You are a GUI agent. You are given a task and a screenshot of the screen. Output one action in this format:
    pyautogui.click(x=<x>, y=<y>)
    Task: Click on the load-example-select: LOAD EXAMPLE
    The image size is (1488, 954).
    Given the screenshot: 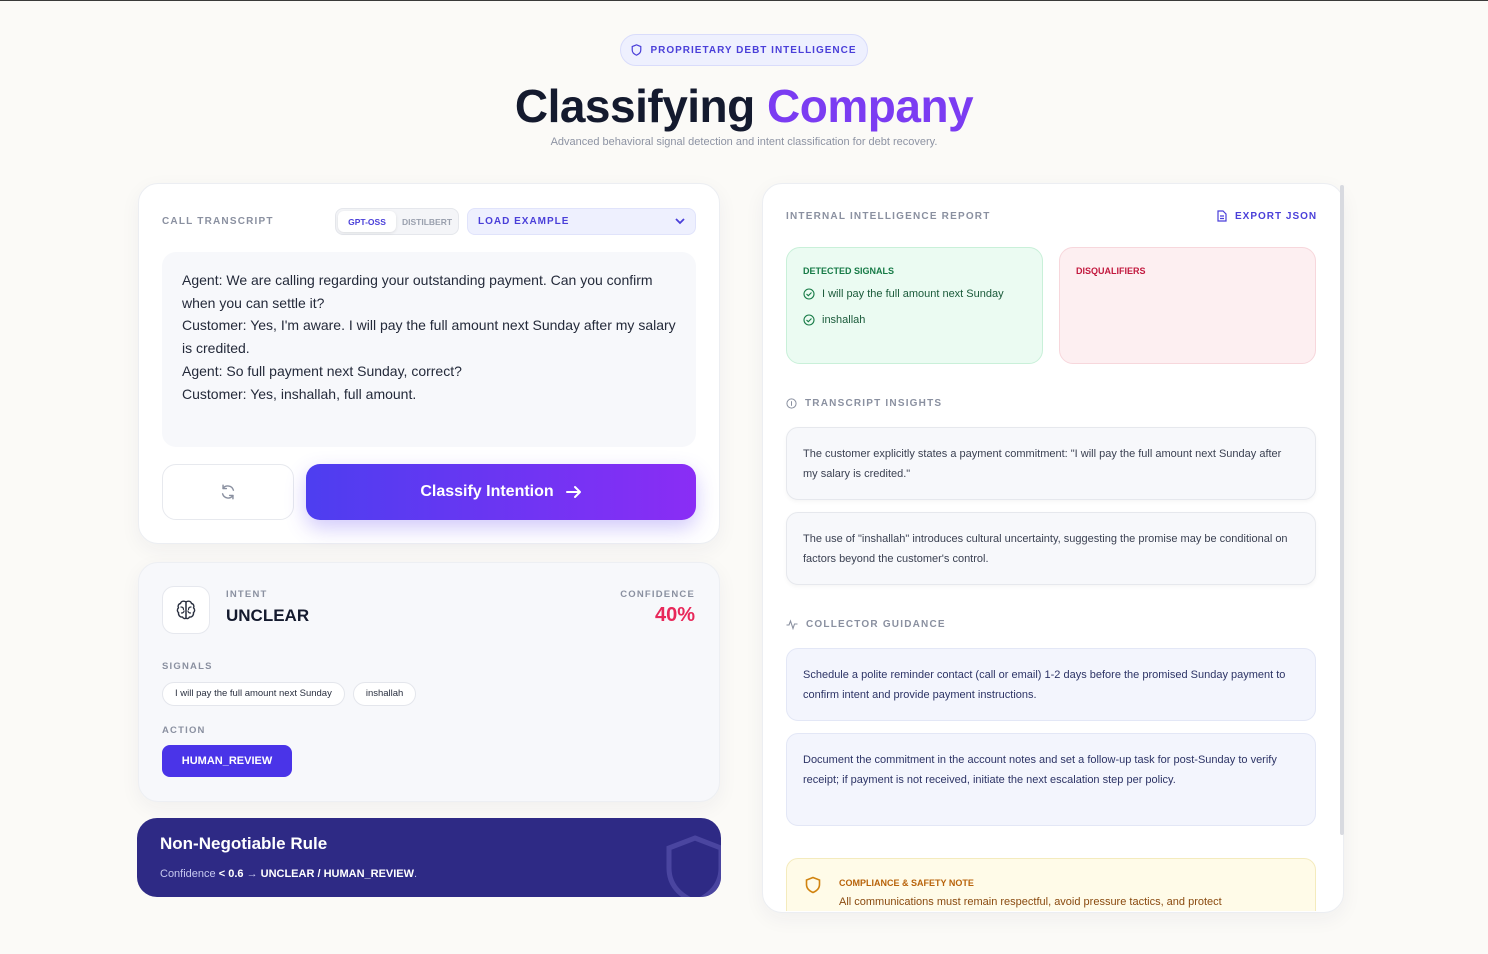 What is the action you would take?
    pyautogui.click(x=581, y=221)
    